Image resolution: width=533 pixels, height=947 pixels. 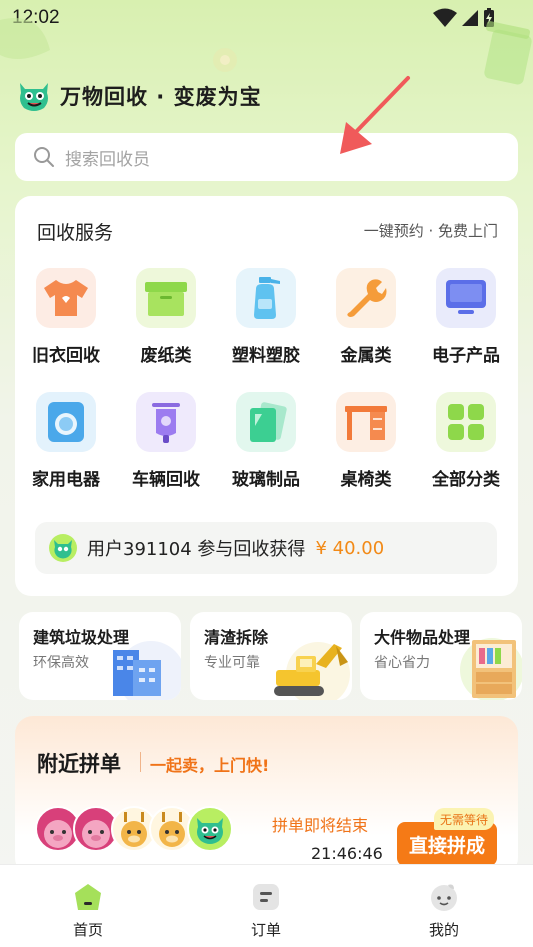 I want to click on home-icon, so click(x=88, y=897).